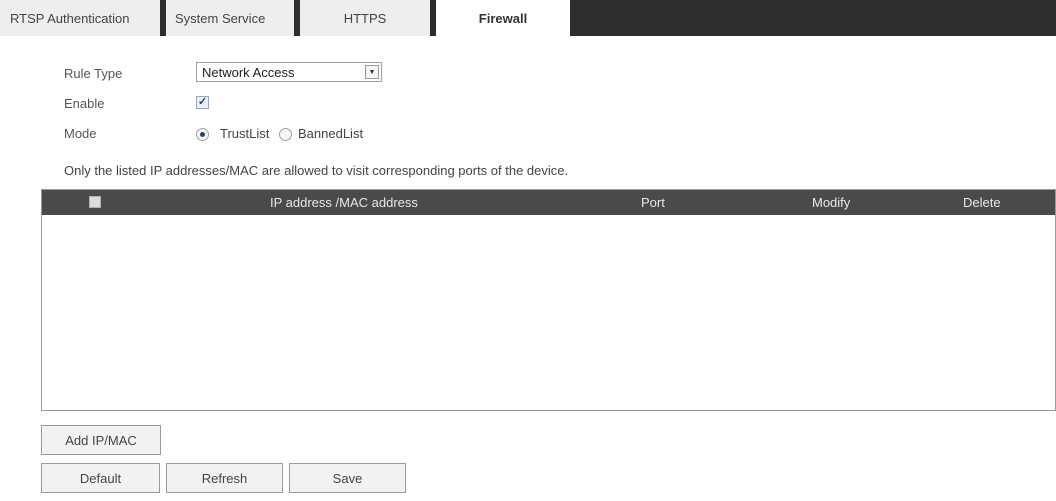 The image size is (1056, 501). What do you see at coordinates (365, 18) in the screenshot?
I see `tab-https: HTTPS` at bounding box center [365, 18].